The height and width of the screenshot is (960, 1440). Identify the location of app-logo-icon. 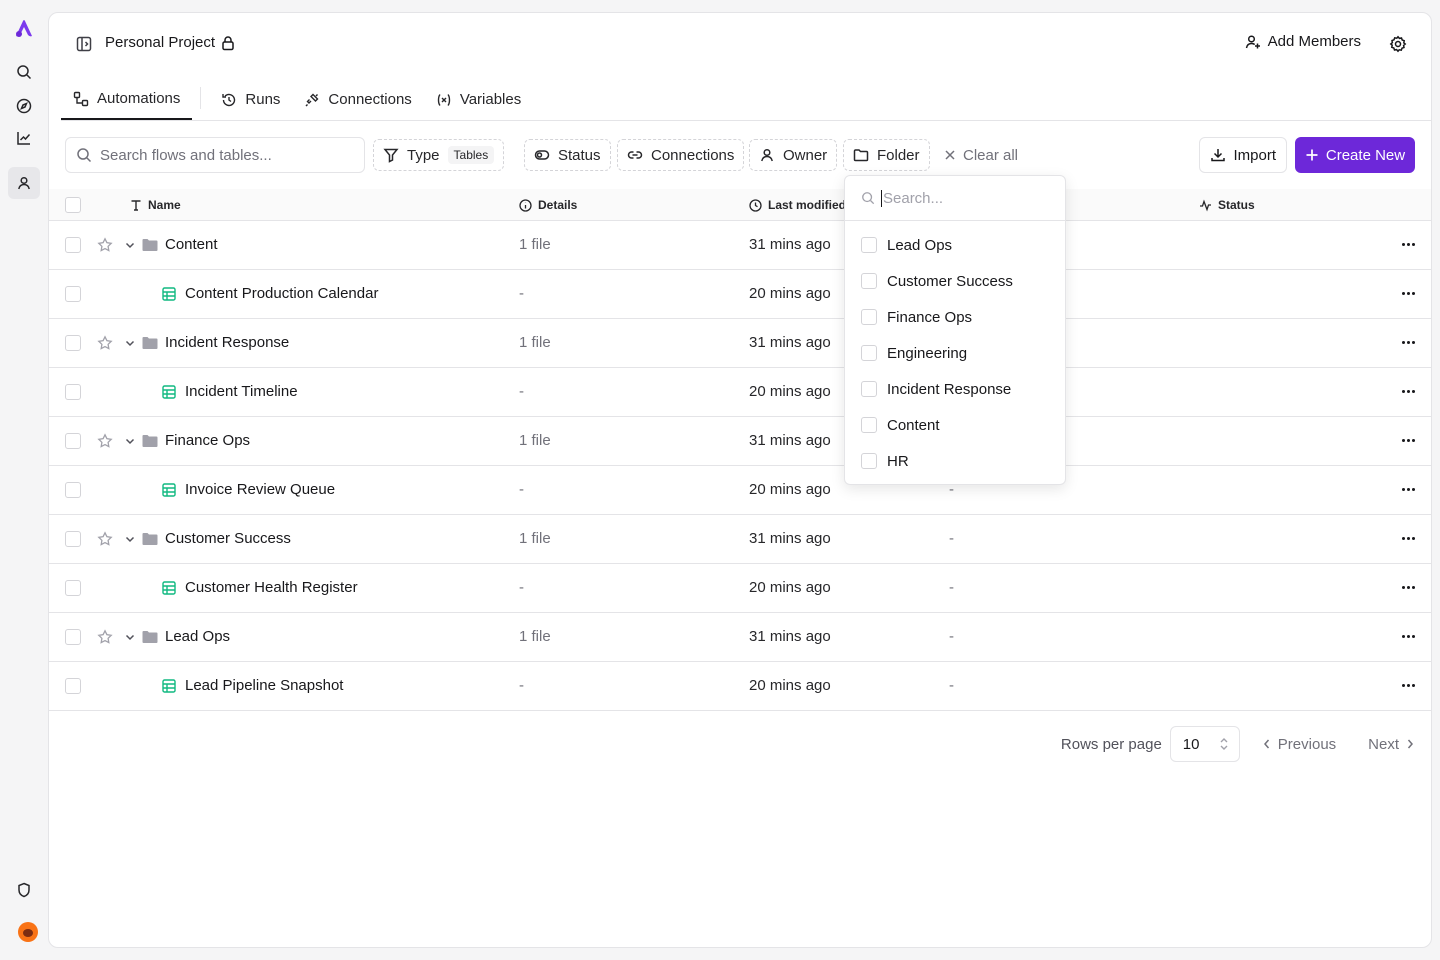
(24, 28).